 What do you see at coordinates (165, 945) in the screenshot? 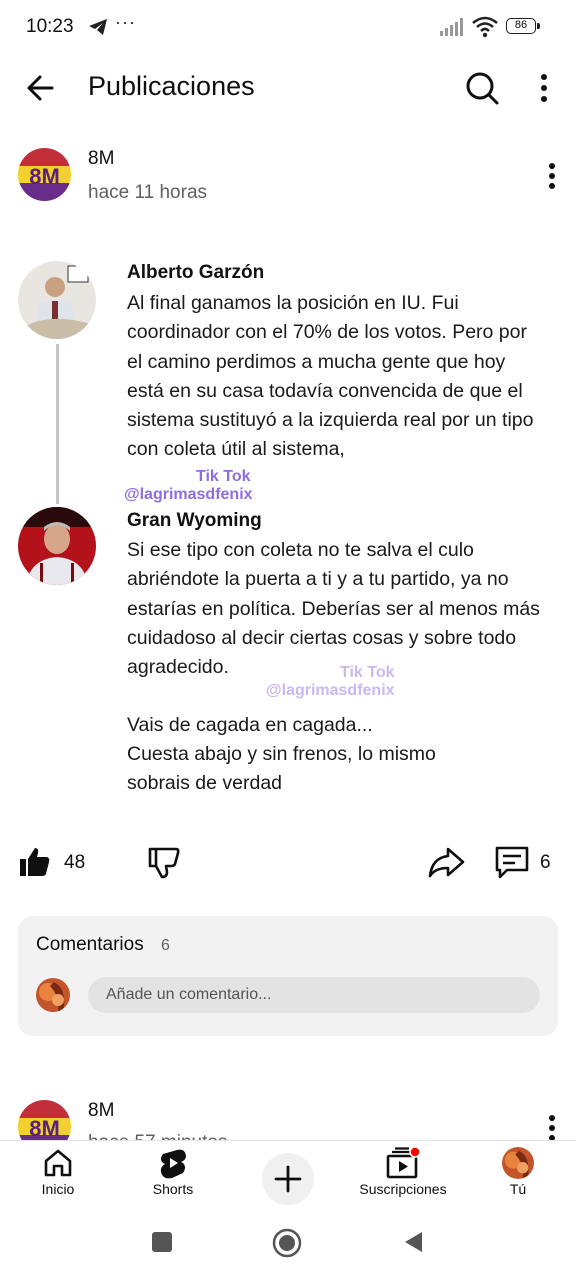
I see `comments-count: 6` at bounding box center [165, 945].